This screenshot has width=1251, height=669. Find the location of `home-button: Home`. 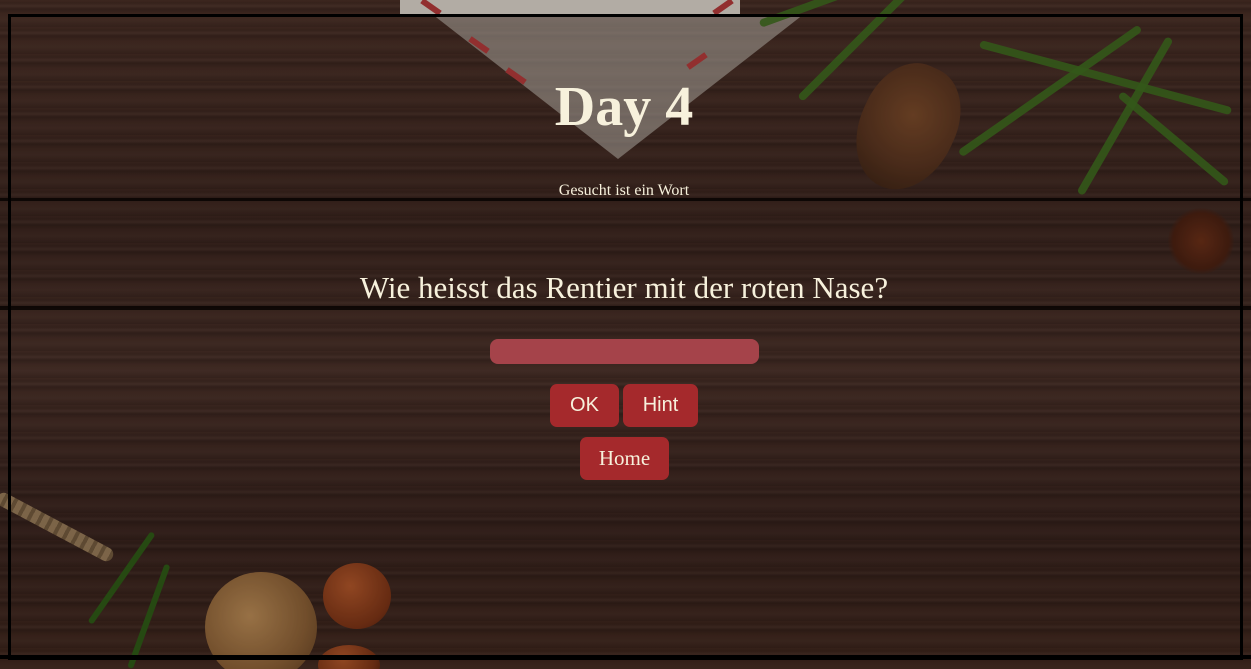

home-button: Home is located at coordinates (624, 458).